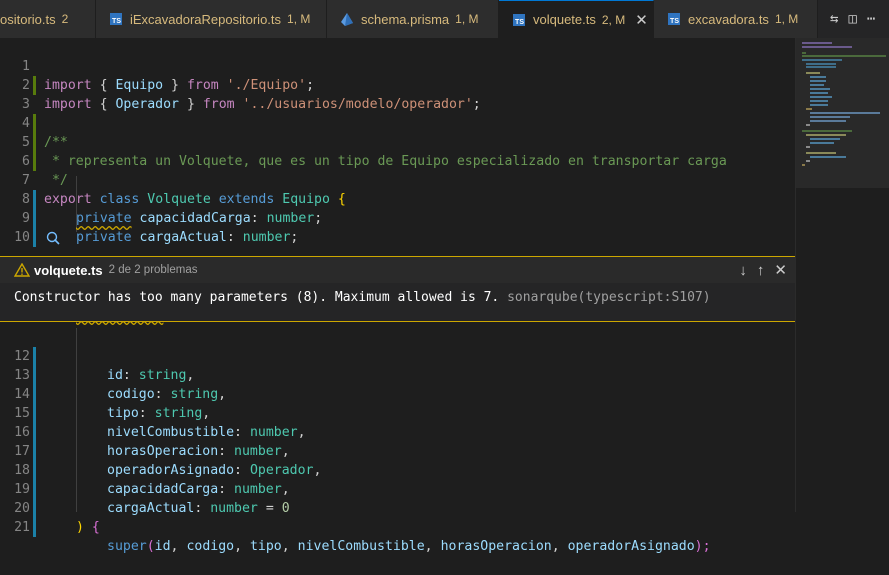 This screenshot has width=889, height=575. I want to click on tab-label: iExcavadoraRepositorio.ts, so click(206, 19).